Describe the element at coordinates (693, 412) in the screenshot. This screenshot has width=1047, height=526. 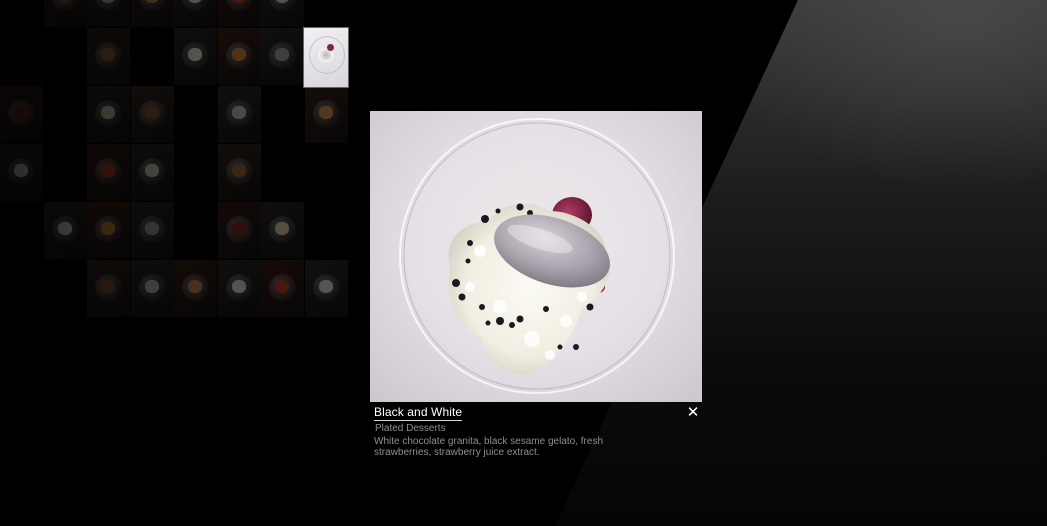
I see `close-button: ✕` at that location.